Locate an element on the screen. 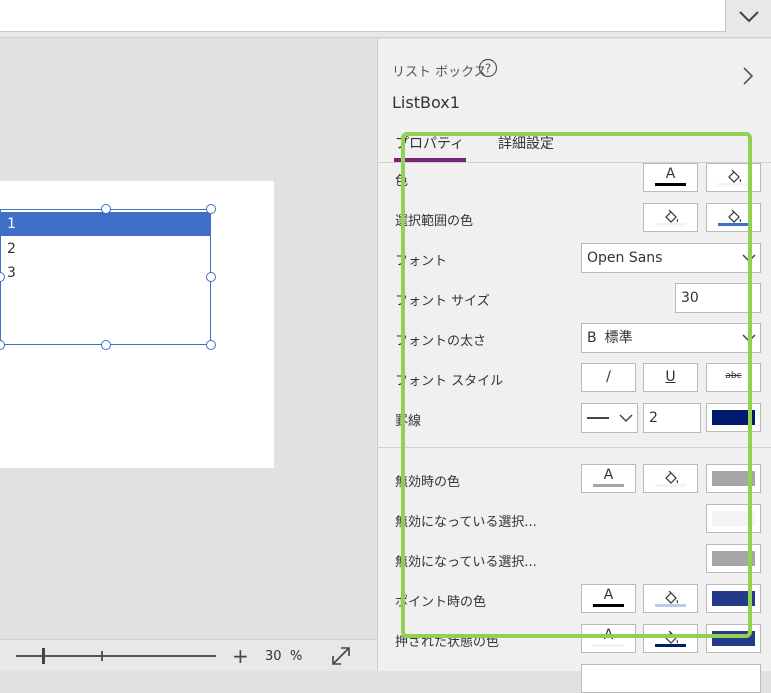  zoom-bar: + 30 % is located at coordinates (188, 655).